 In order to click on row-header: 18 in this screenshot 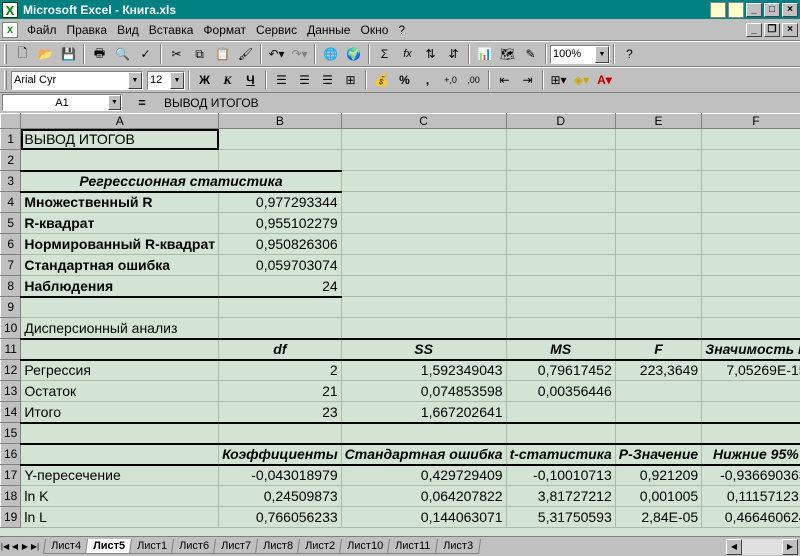, I will do `click(11, 496)`.